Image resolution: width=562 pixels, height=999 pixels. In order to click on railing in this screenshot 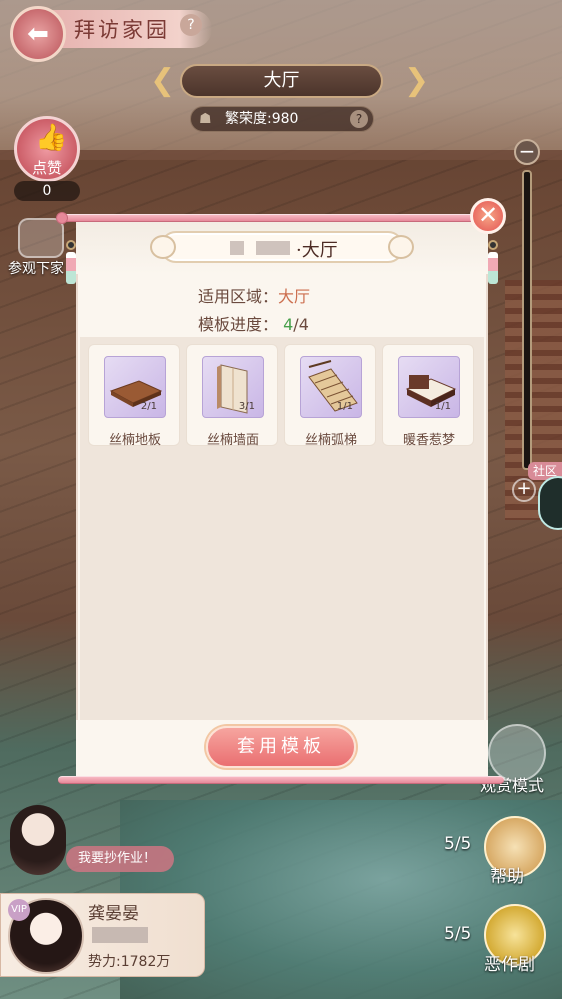, I will do `click(281, 155)`.